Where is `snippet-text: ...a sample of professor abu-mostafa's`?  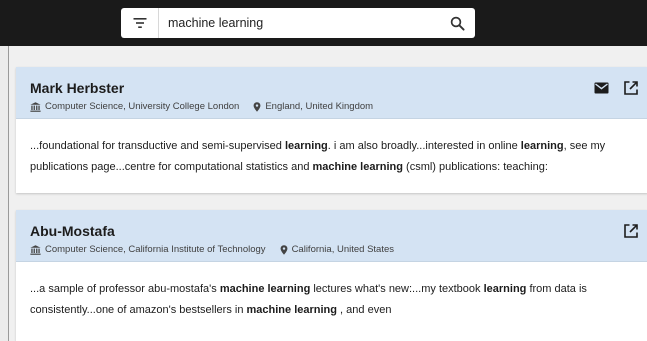 snippet-text: ...a sample of professor abu-mostafa's is located at coordinates (125, 289).